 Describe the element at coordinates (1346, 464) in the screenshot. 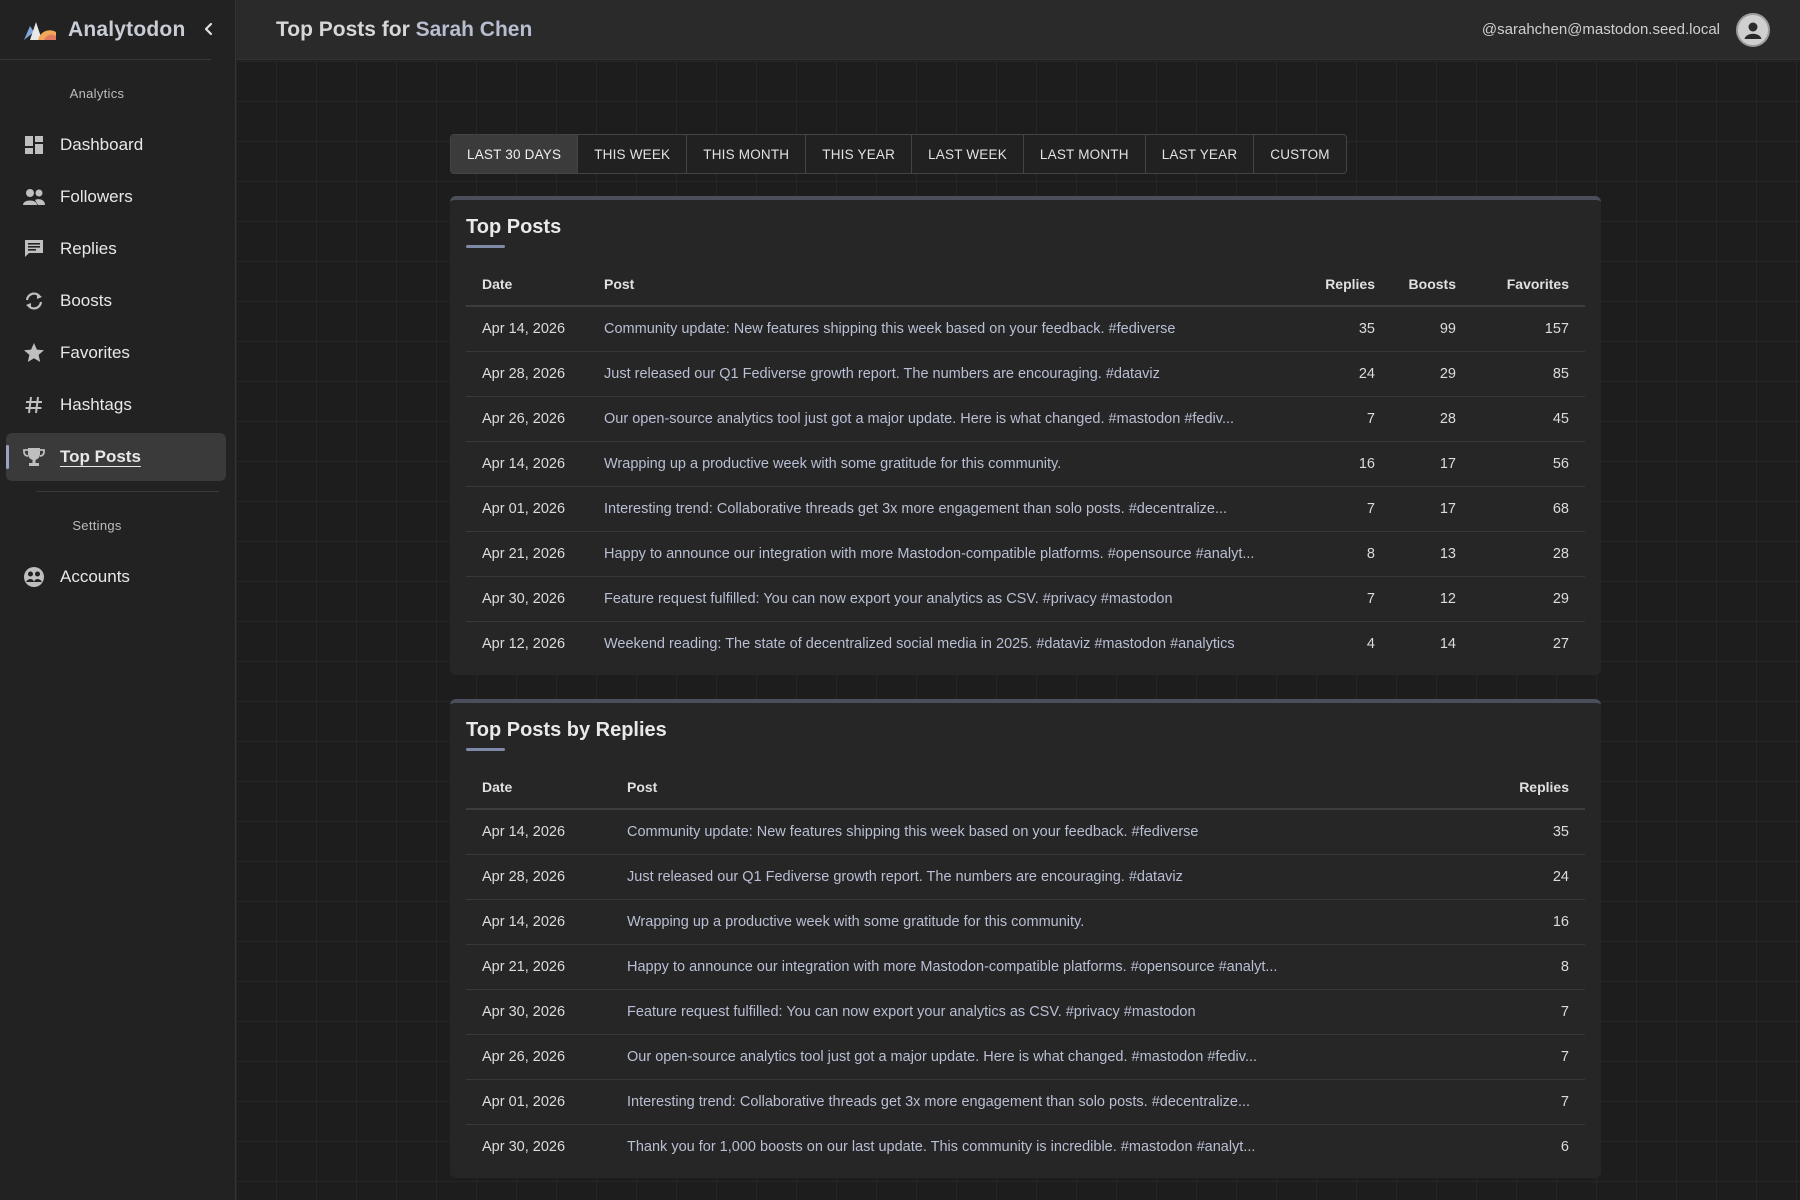

I see `cell-replies: 16` at that location.